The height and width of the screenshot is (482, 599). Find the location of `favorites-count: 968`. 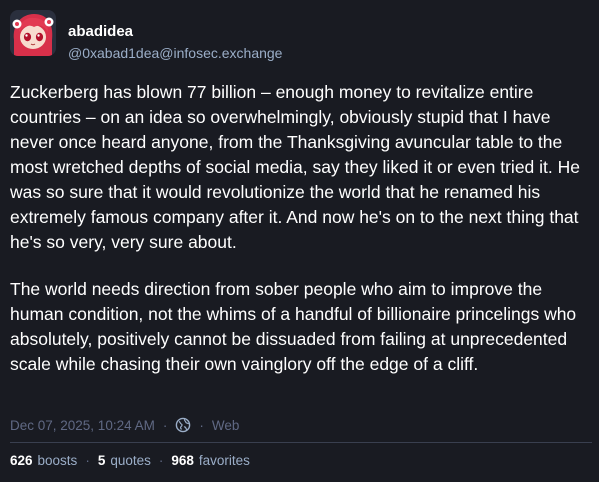

favorites-count: 968 is located at coordinates (182, 460).